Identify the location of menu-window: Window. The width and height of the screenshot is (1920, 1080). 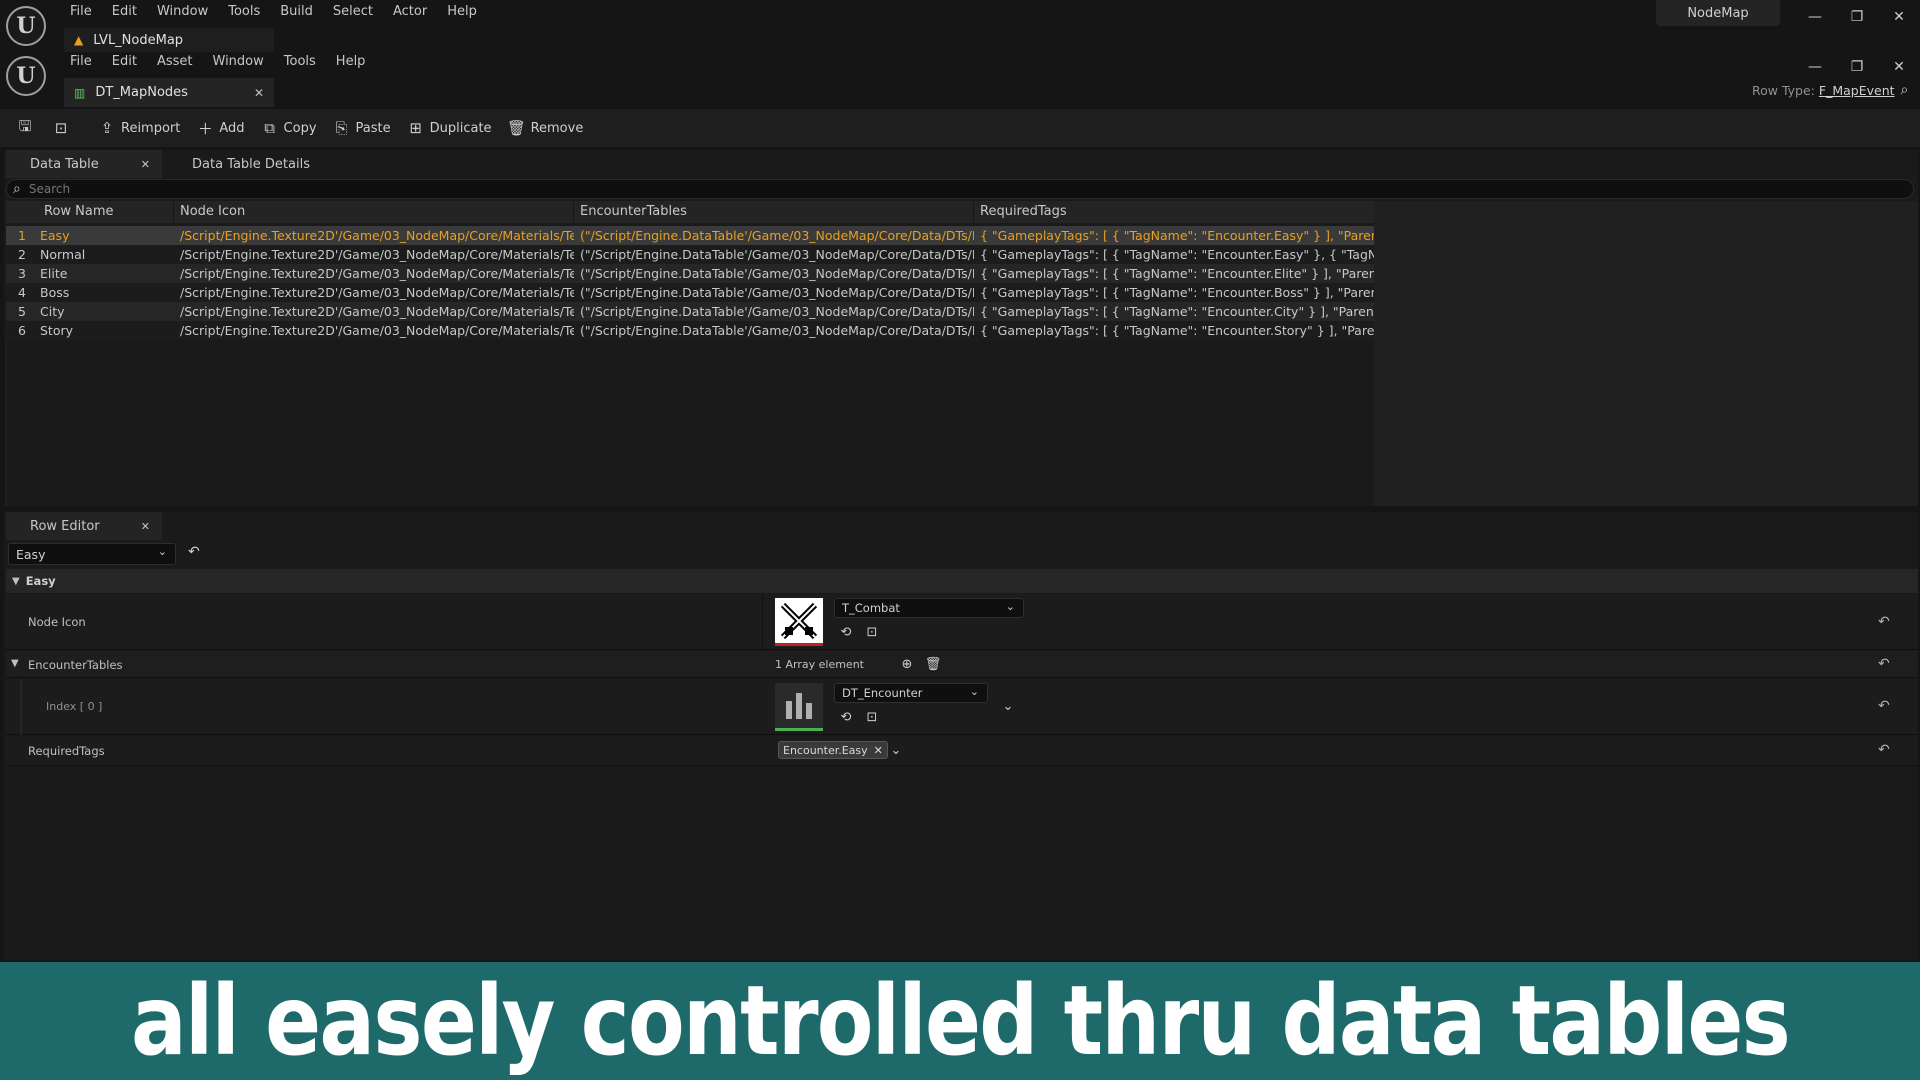
(182, 12).